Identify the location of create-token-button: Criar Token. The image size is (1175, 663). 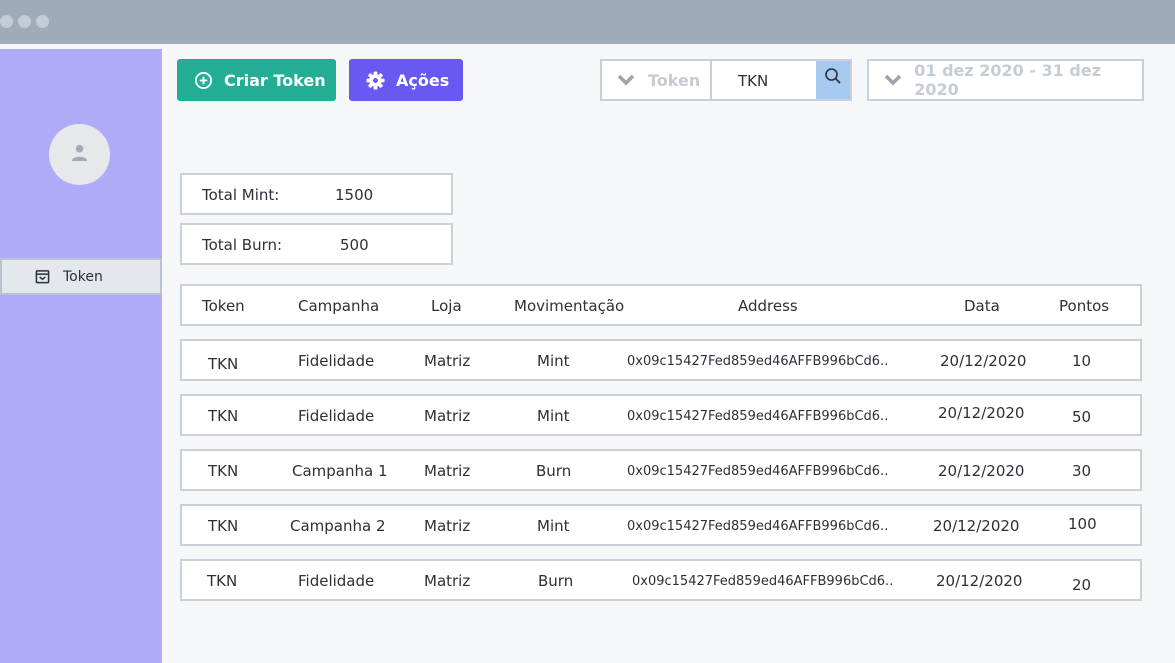
(256, 80).